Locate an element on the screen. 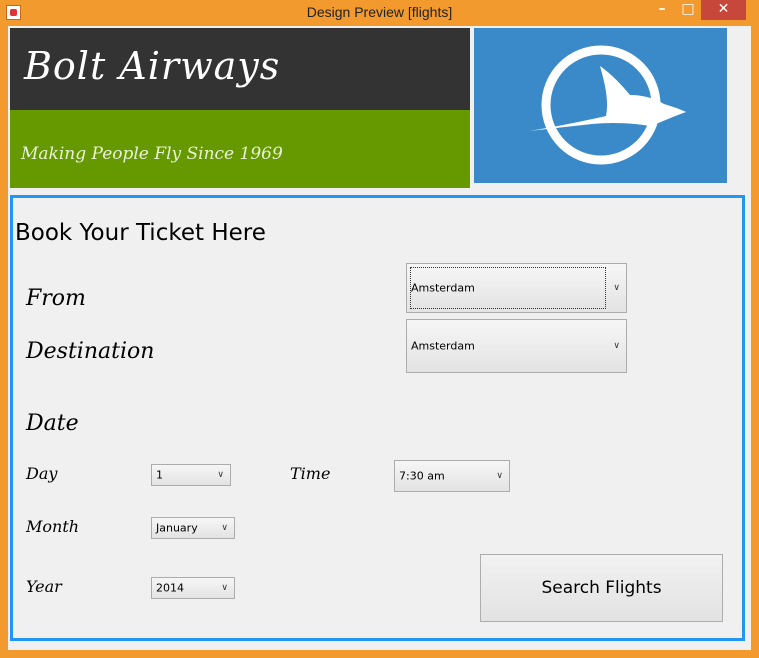 This screenshot has width=759, height=658. year-select-value: 2014 is located at coordinates (170, 588).